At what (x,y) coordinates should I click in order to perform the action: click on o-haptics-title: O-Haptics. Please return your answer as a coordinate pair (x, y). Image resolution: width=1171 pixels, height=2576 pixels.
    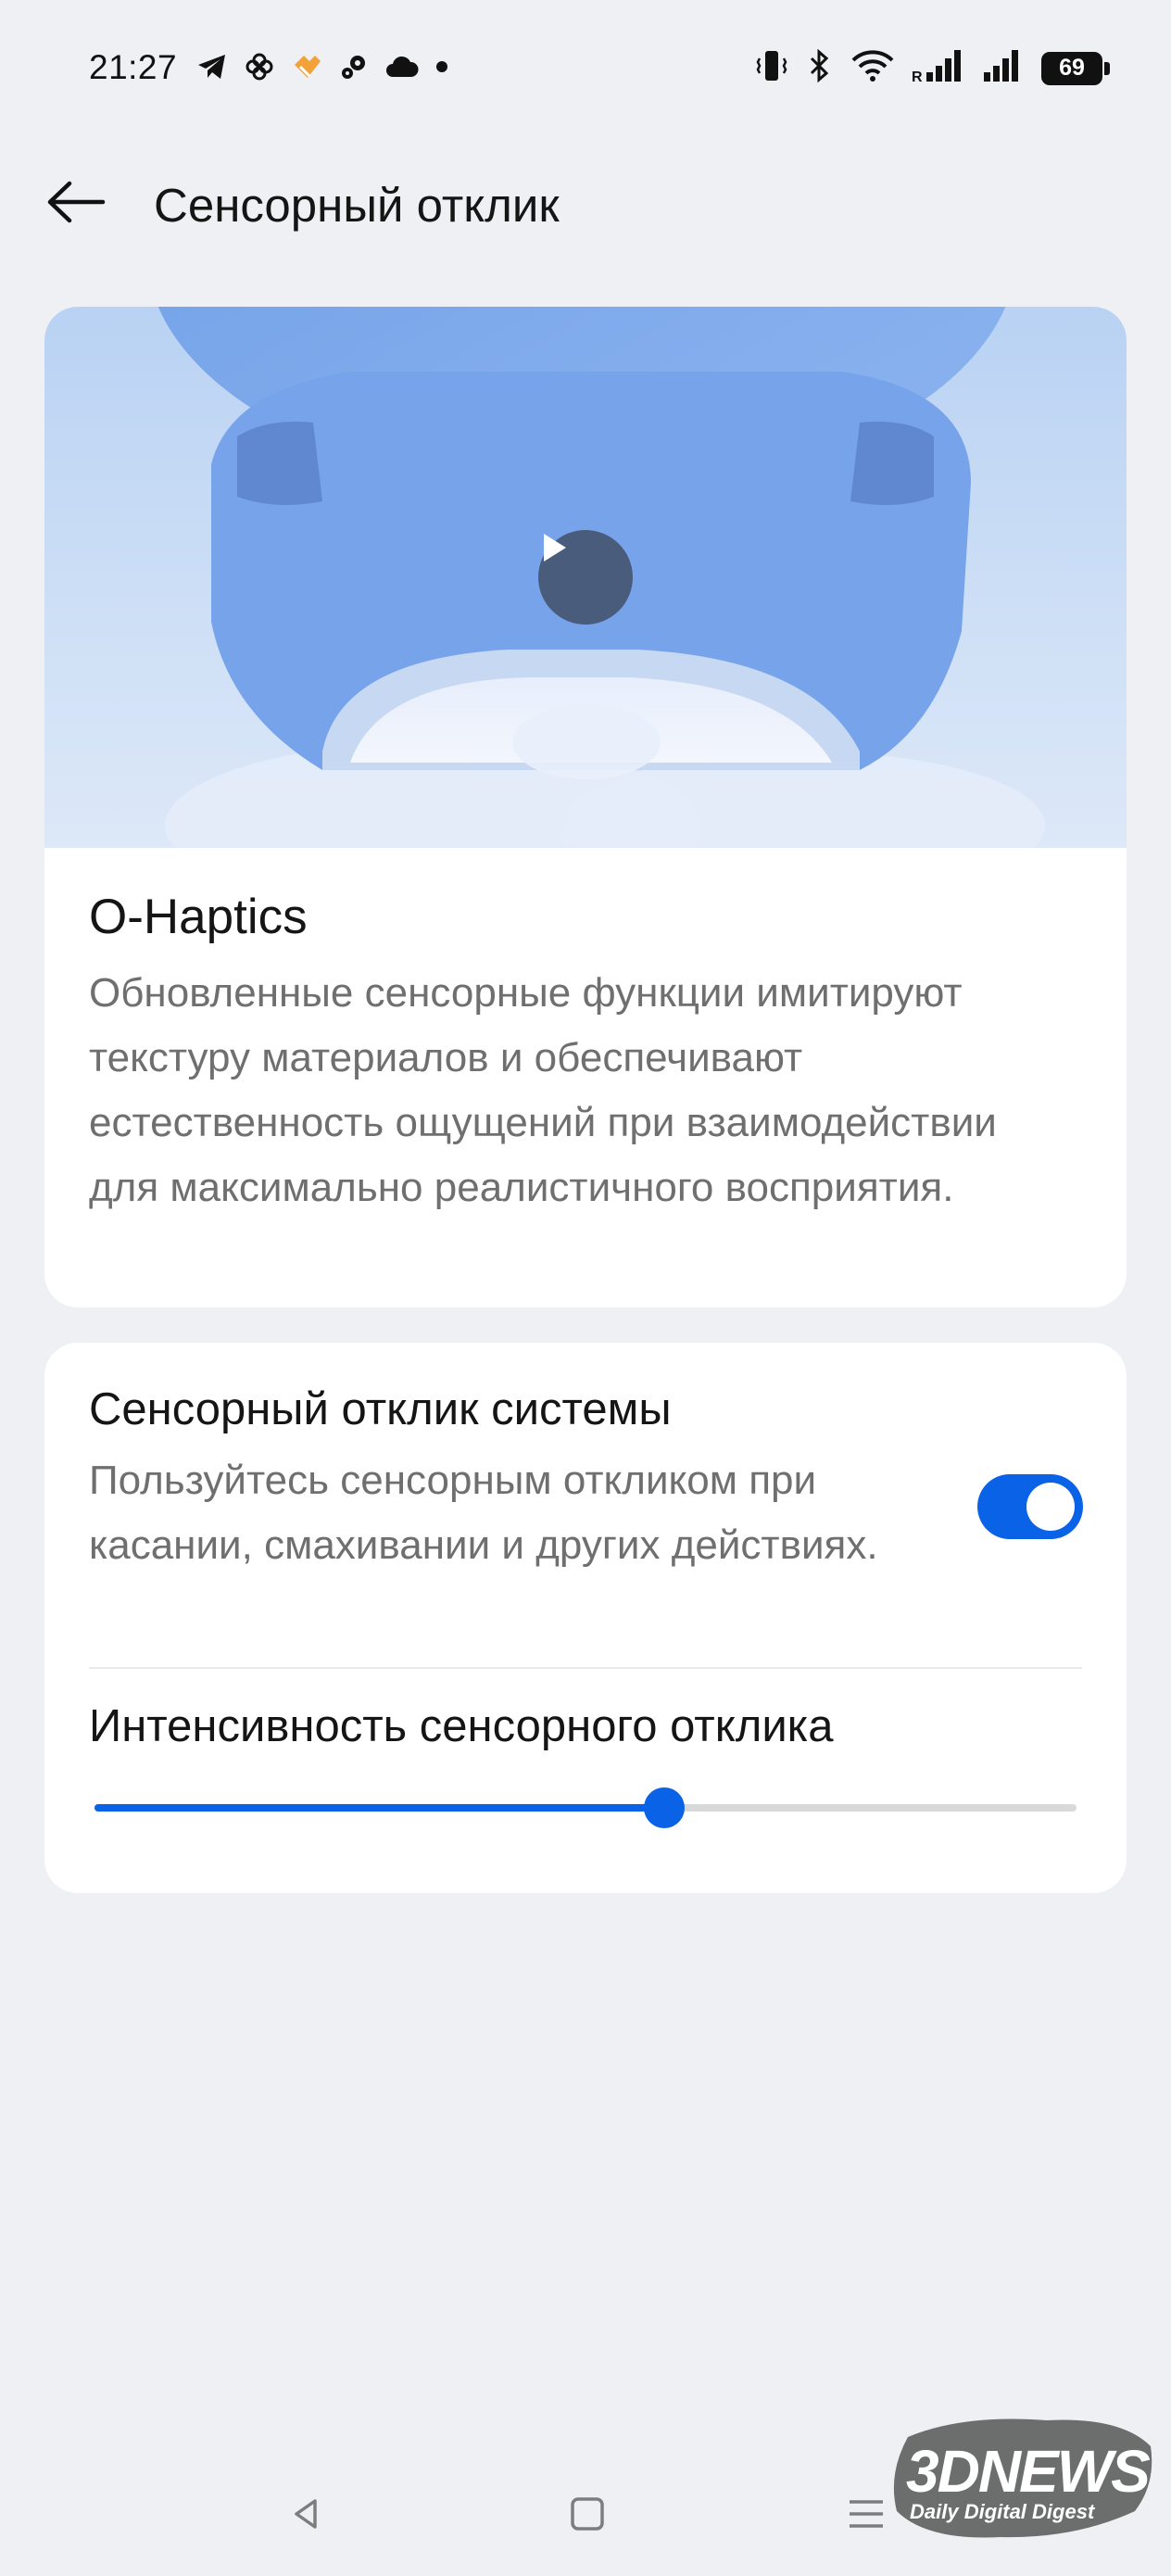
    Looking at the image, I should click on (199, 917).